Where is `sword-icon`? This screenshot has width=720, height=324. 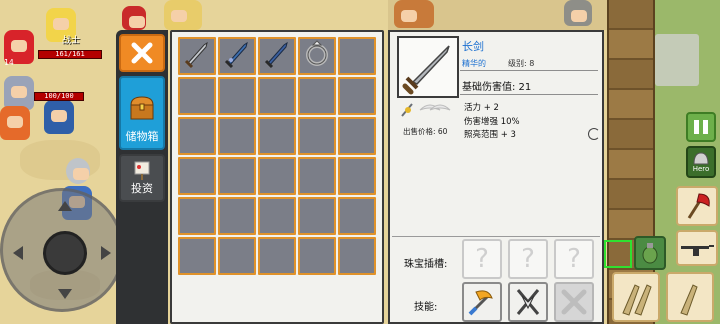
sword-icon is located at coordinates (197, 56).